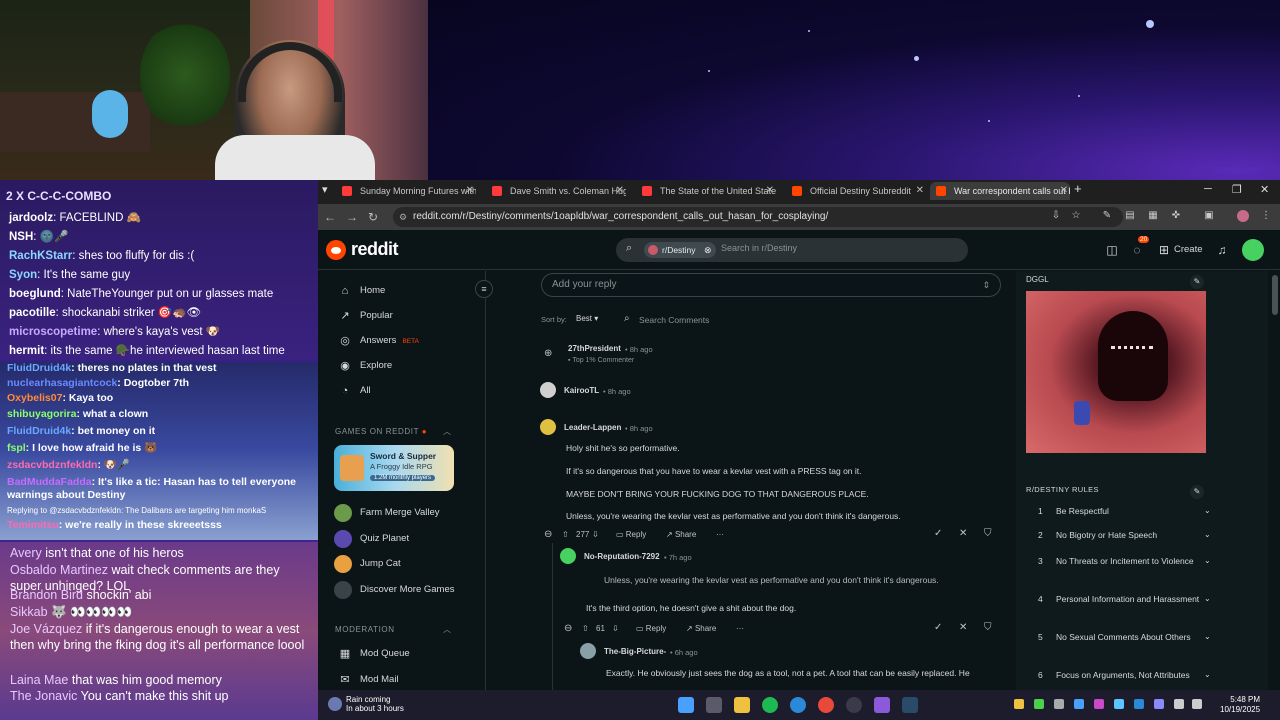 This screenshot has height=720, width=1280. Describe the element at coordinates (635, 651) in the screenshot. I see `comment-username: The-Big-Picture-` at that location.